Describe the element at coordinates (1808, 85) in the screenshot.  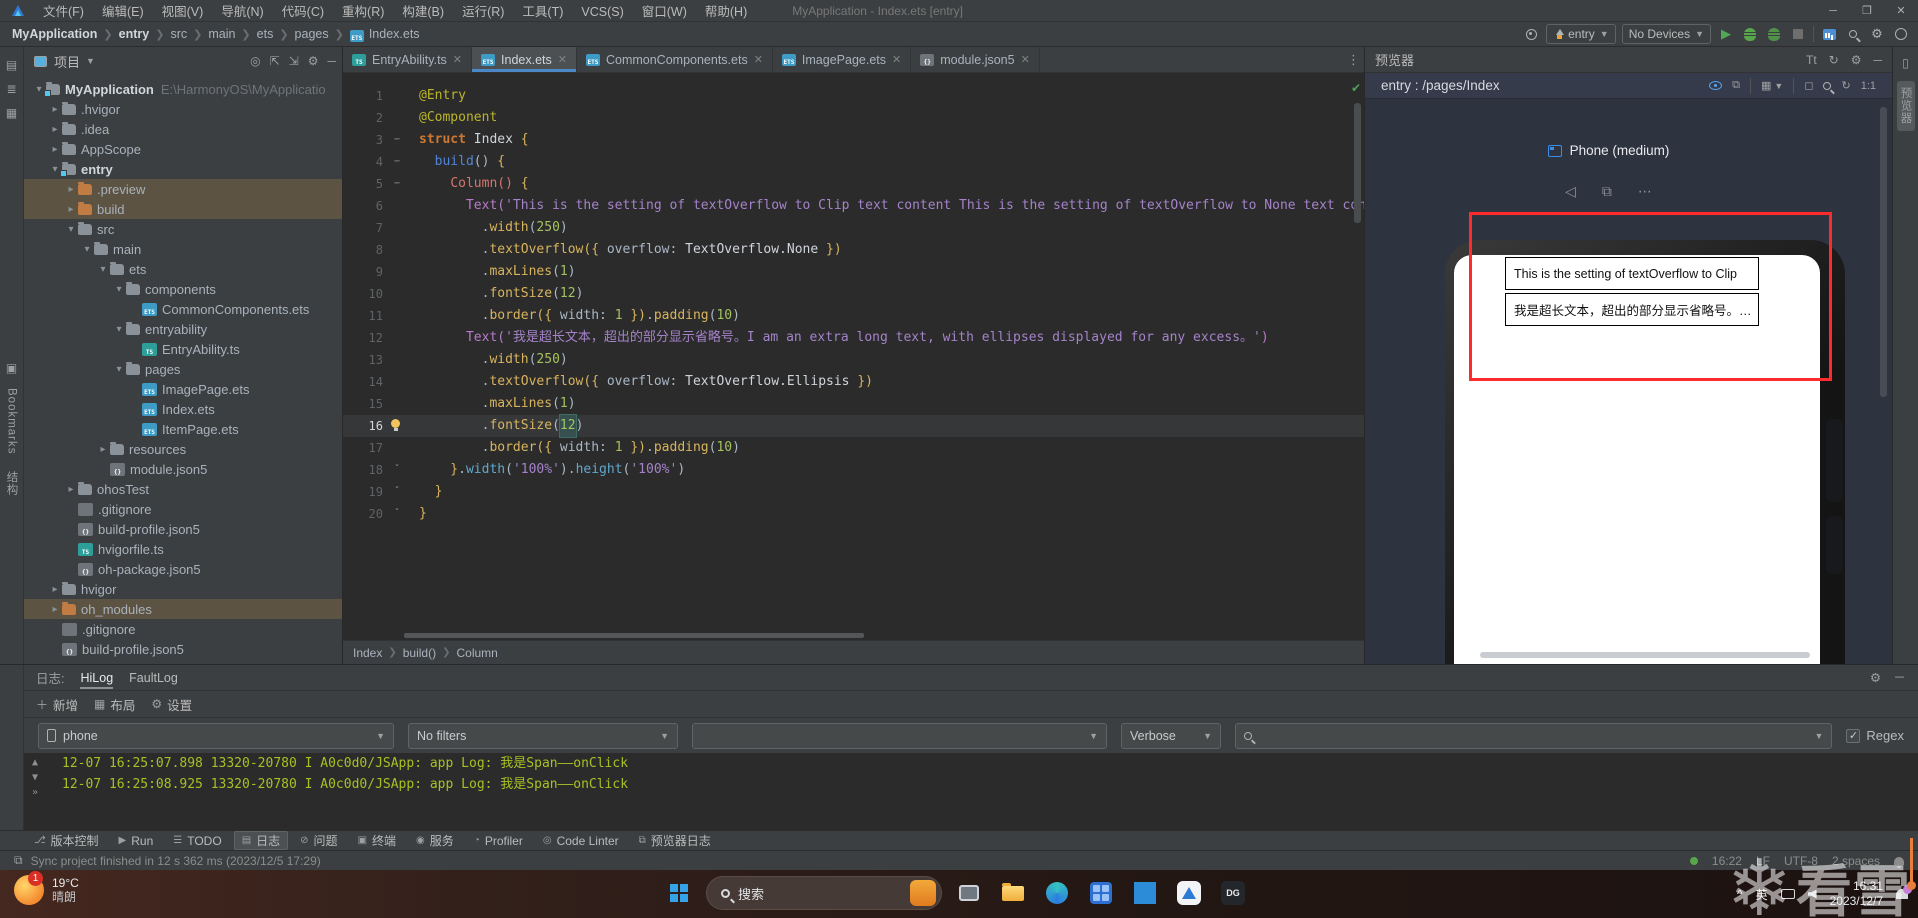
I see `fit-frame-icon: ◻` at that location.